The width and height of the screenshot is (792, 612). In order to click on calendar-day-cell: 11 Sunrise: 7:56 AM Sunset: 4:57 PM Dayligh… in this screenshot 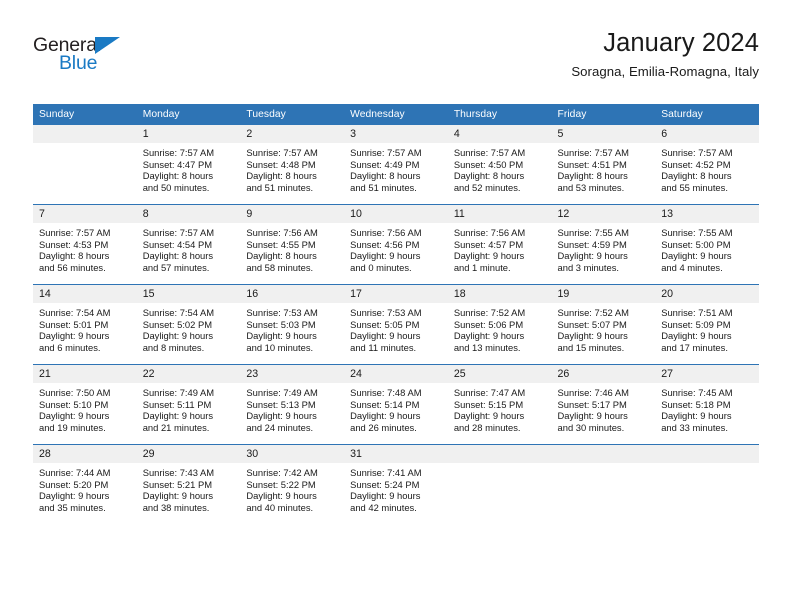, I will do `click(499, 244)`.